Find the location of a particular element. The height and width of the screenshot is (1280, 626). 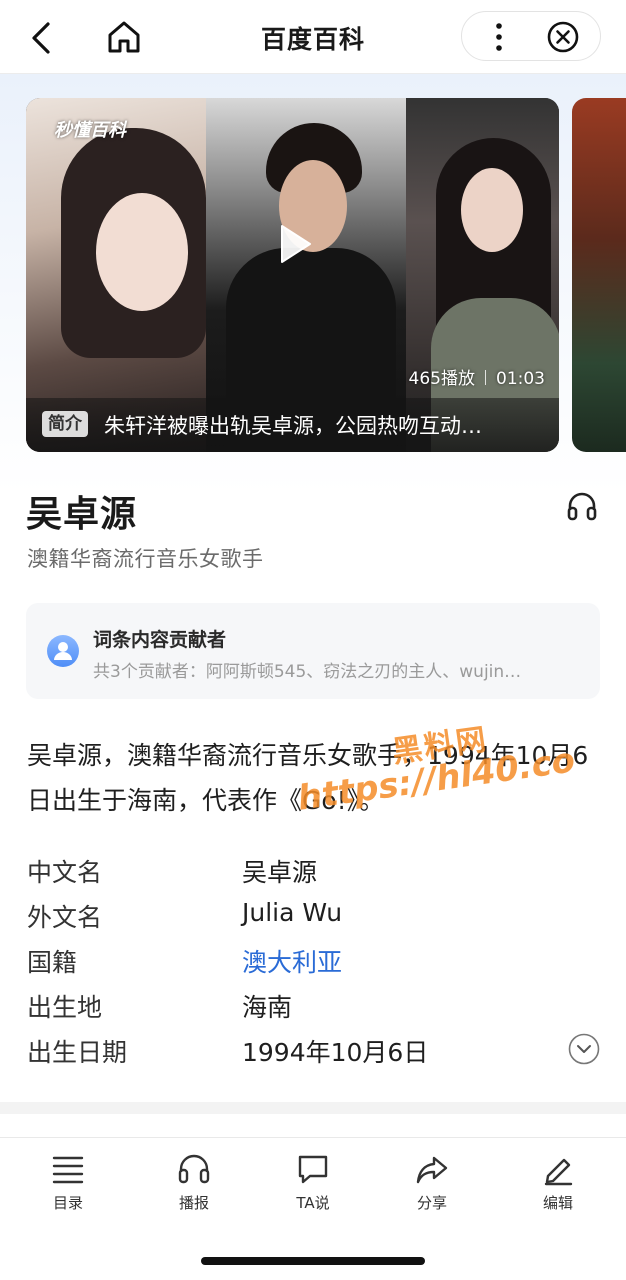

entry-title: 吴卓源 is located at coordinates (82, 514).